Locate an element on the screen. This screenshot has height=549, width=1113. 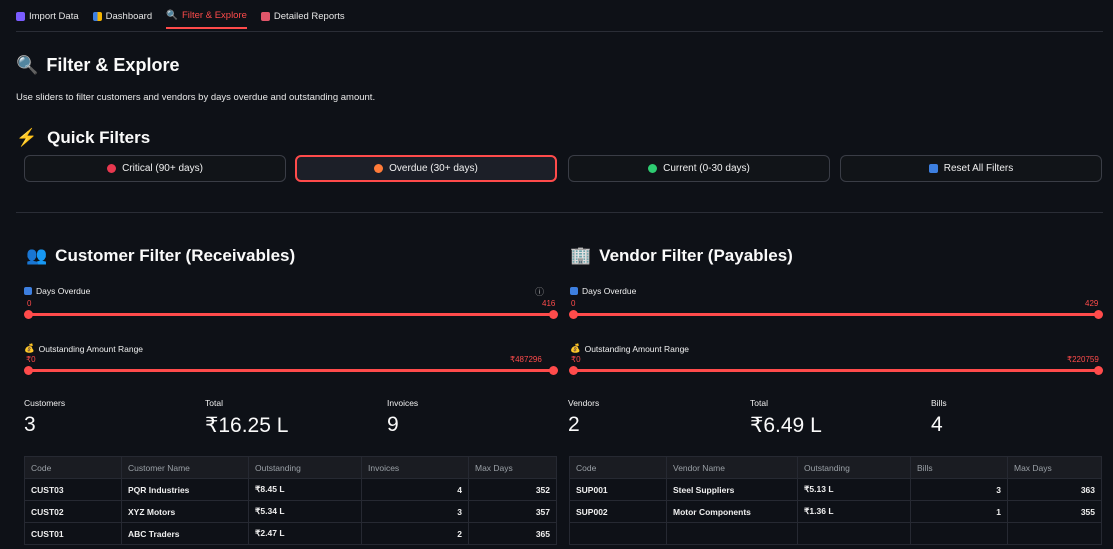
help-icon: ⓘ is located at coordinates (539, 291).